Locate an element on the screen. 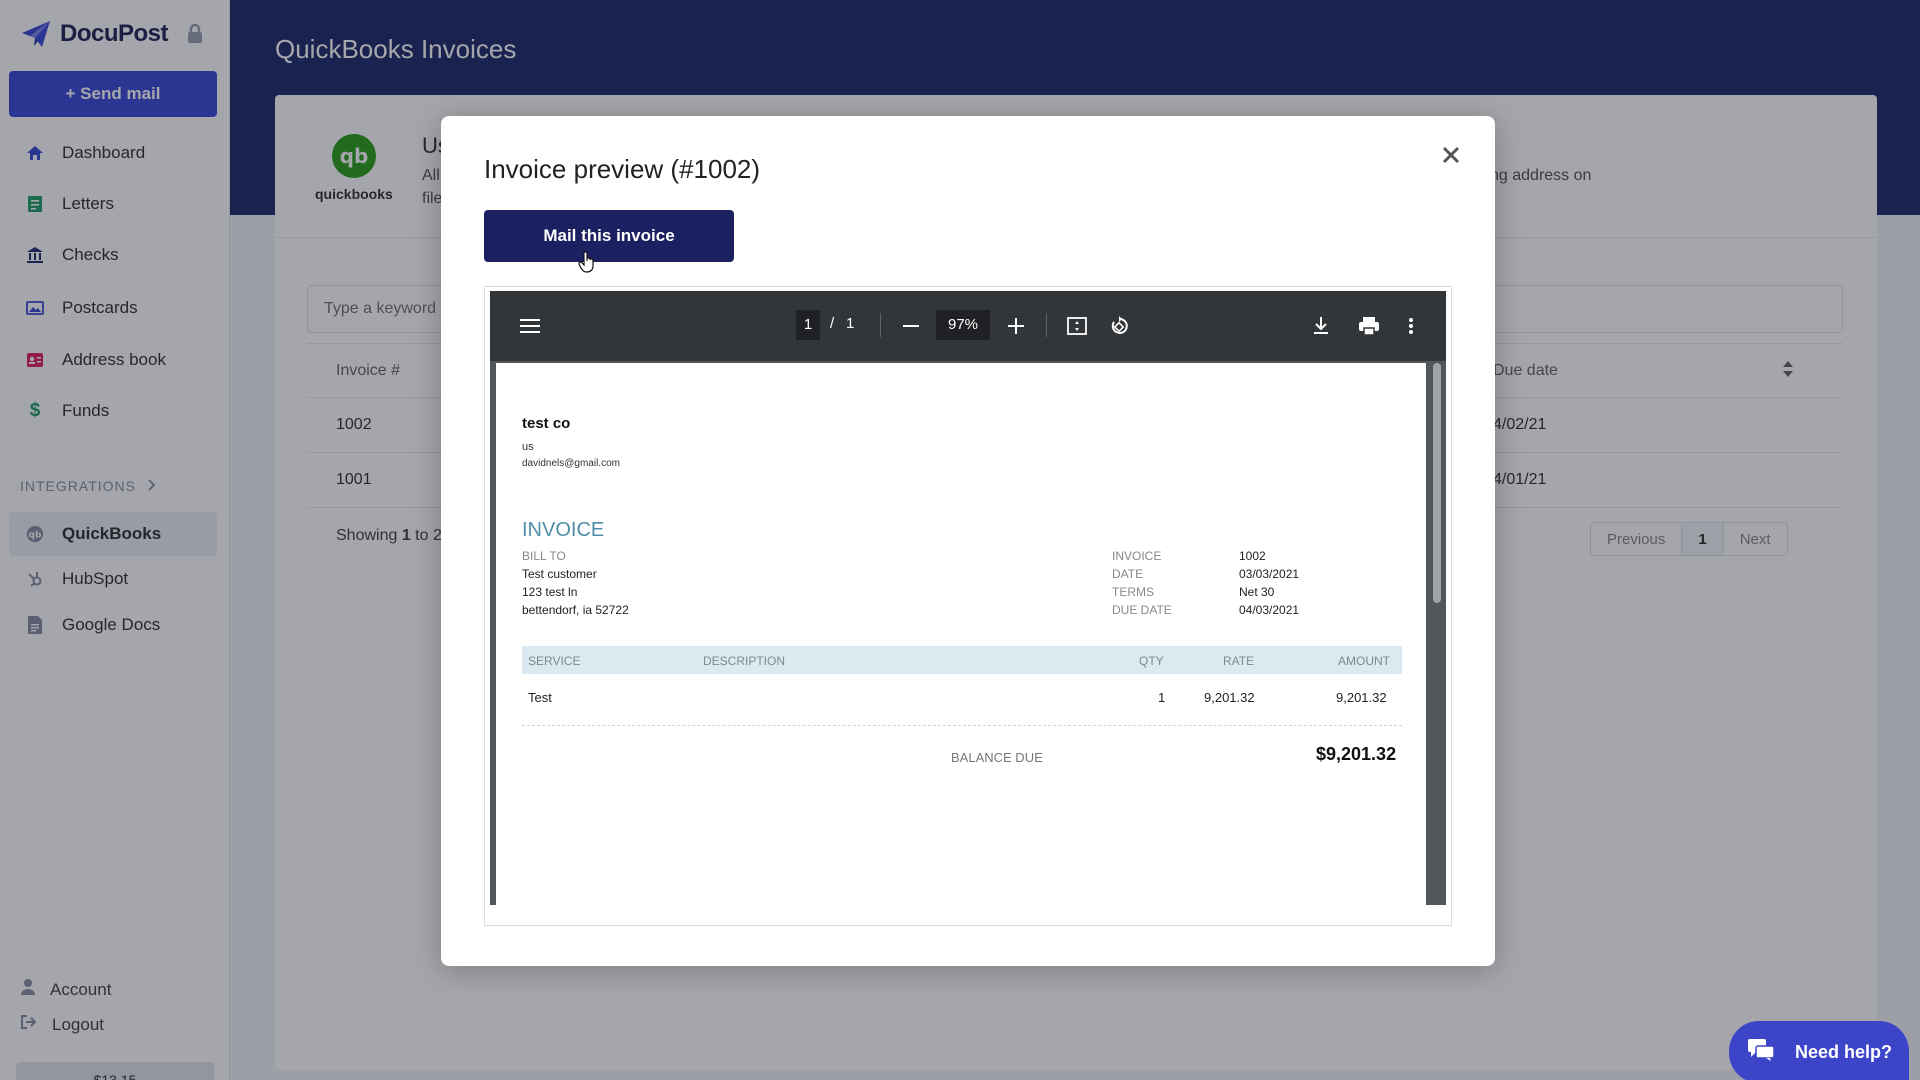 This screenshot has height=1080, width=1920. column-rate: RATE is located at coordinates (1239, 661).